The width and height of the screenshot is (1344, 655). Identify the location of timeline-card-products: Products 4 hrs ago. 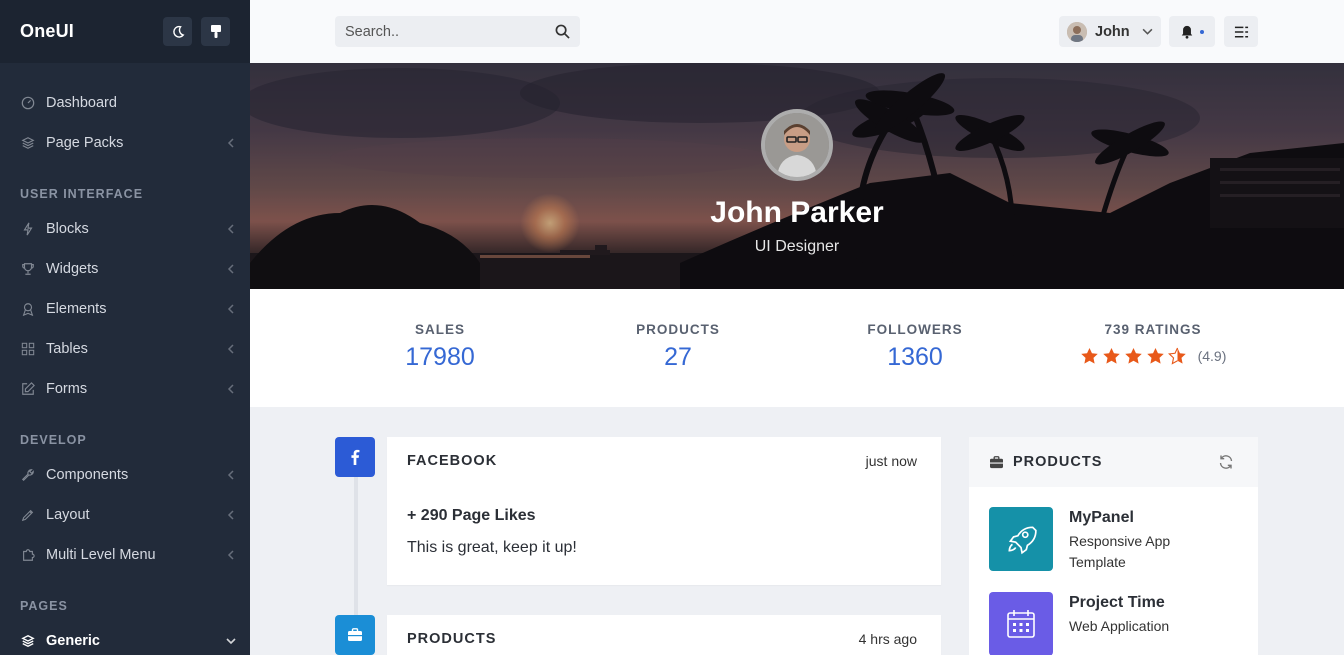
(664, 635).